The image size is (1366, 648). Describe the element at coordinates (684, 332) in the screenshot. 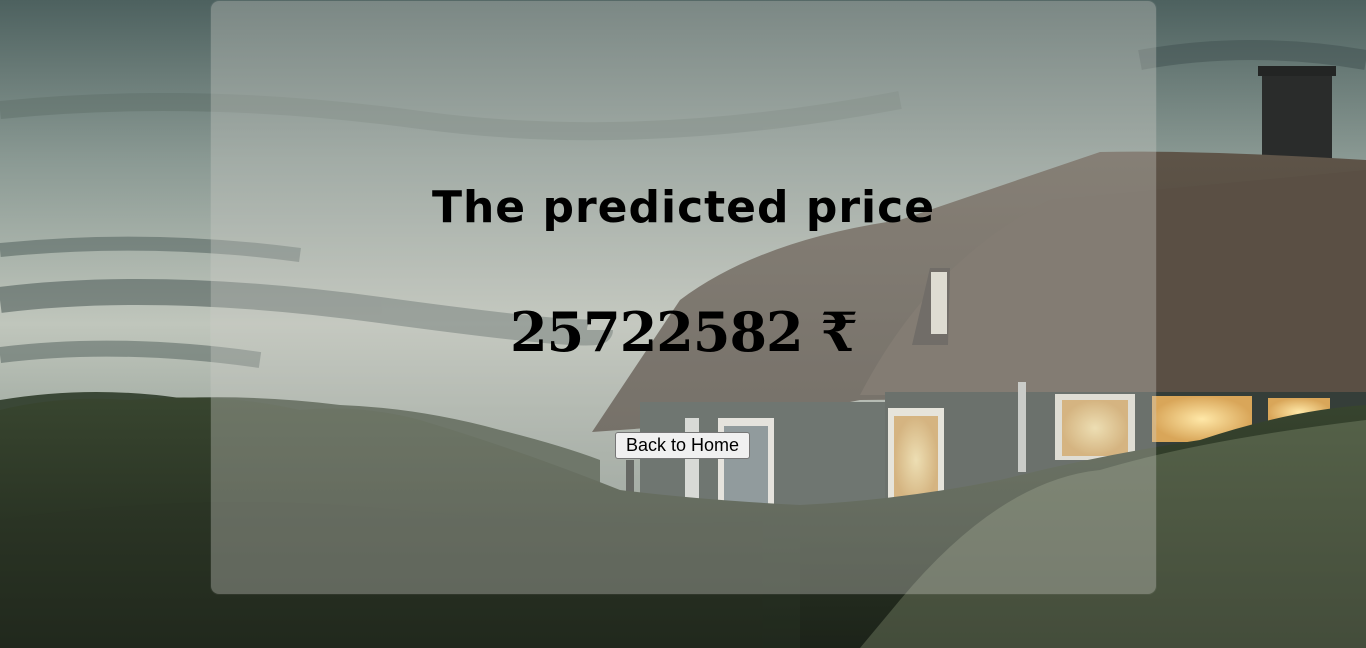

I see `predicted-price-value: 25722582 ₹` at that location.